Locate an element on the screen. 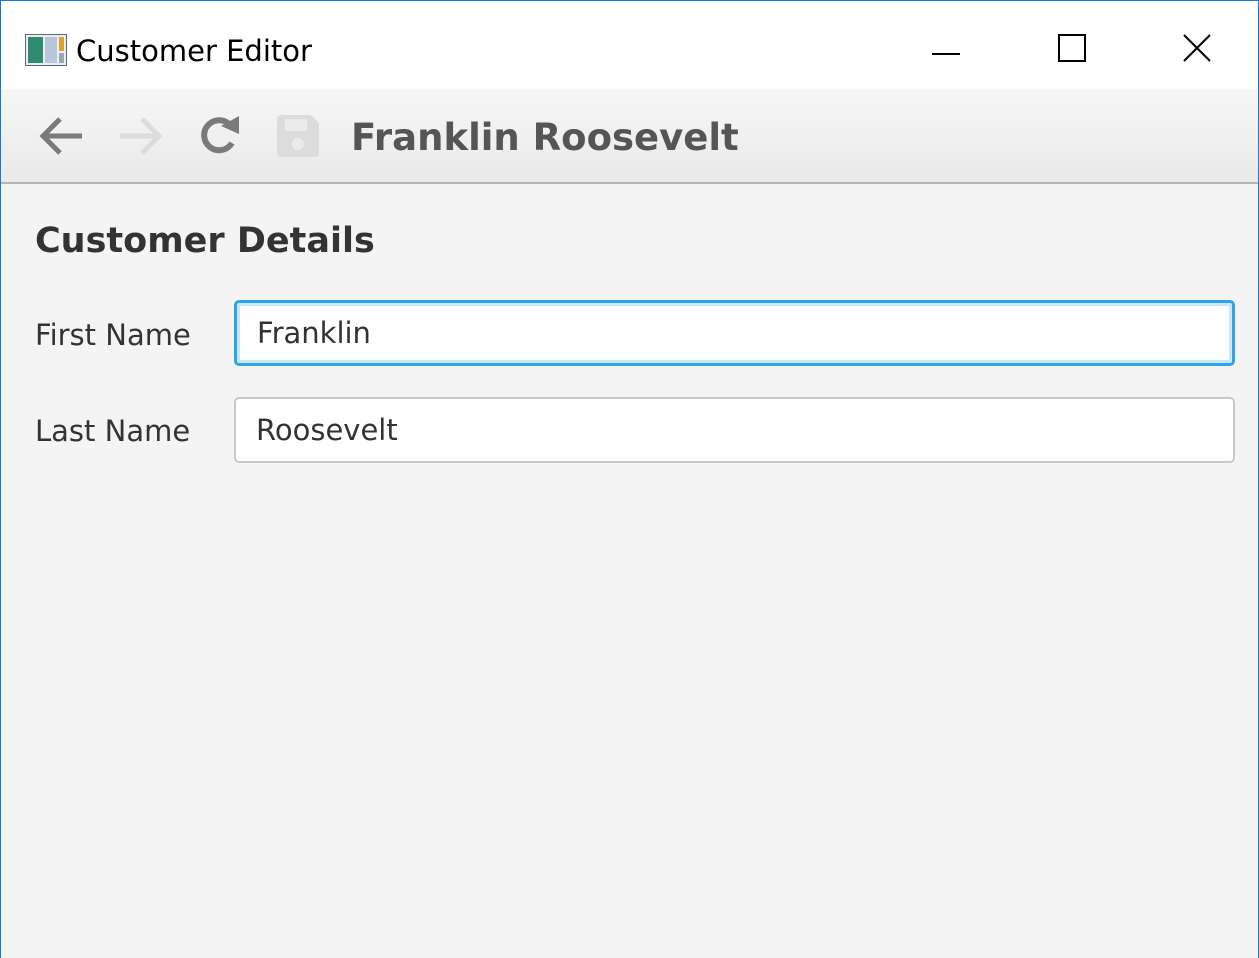 The image size is (1259, 958). maximize-button is located at coordinates (1072, 50).